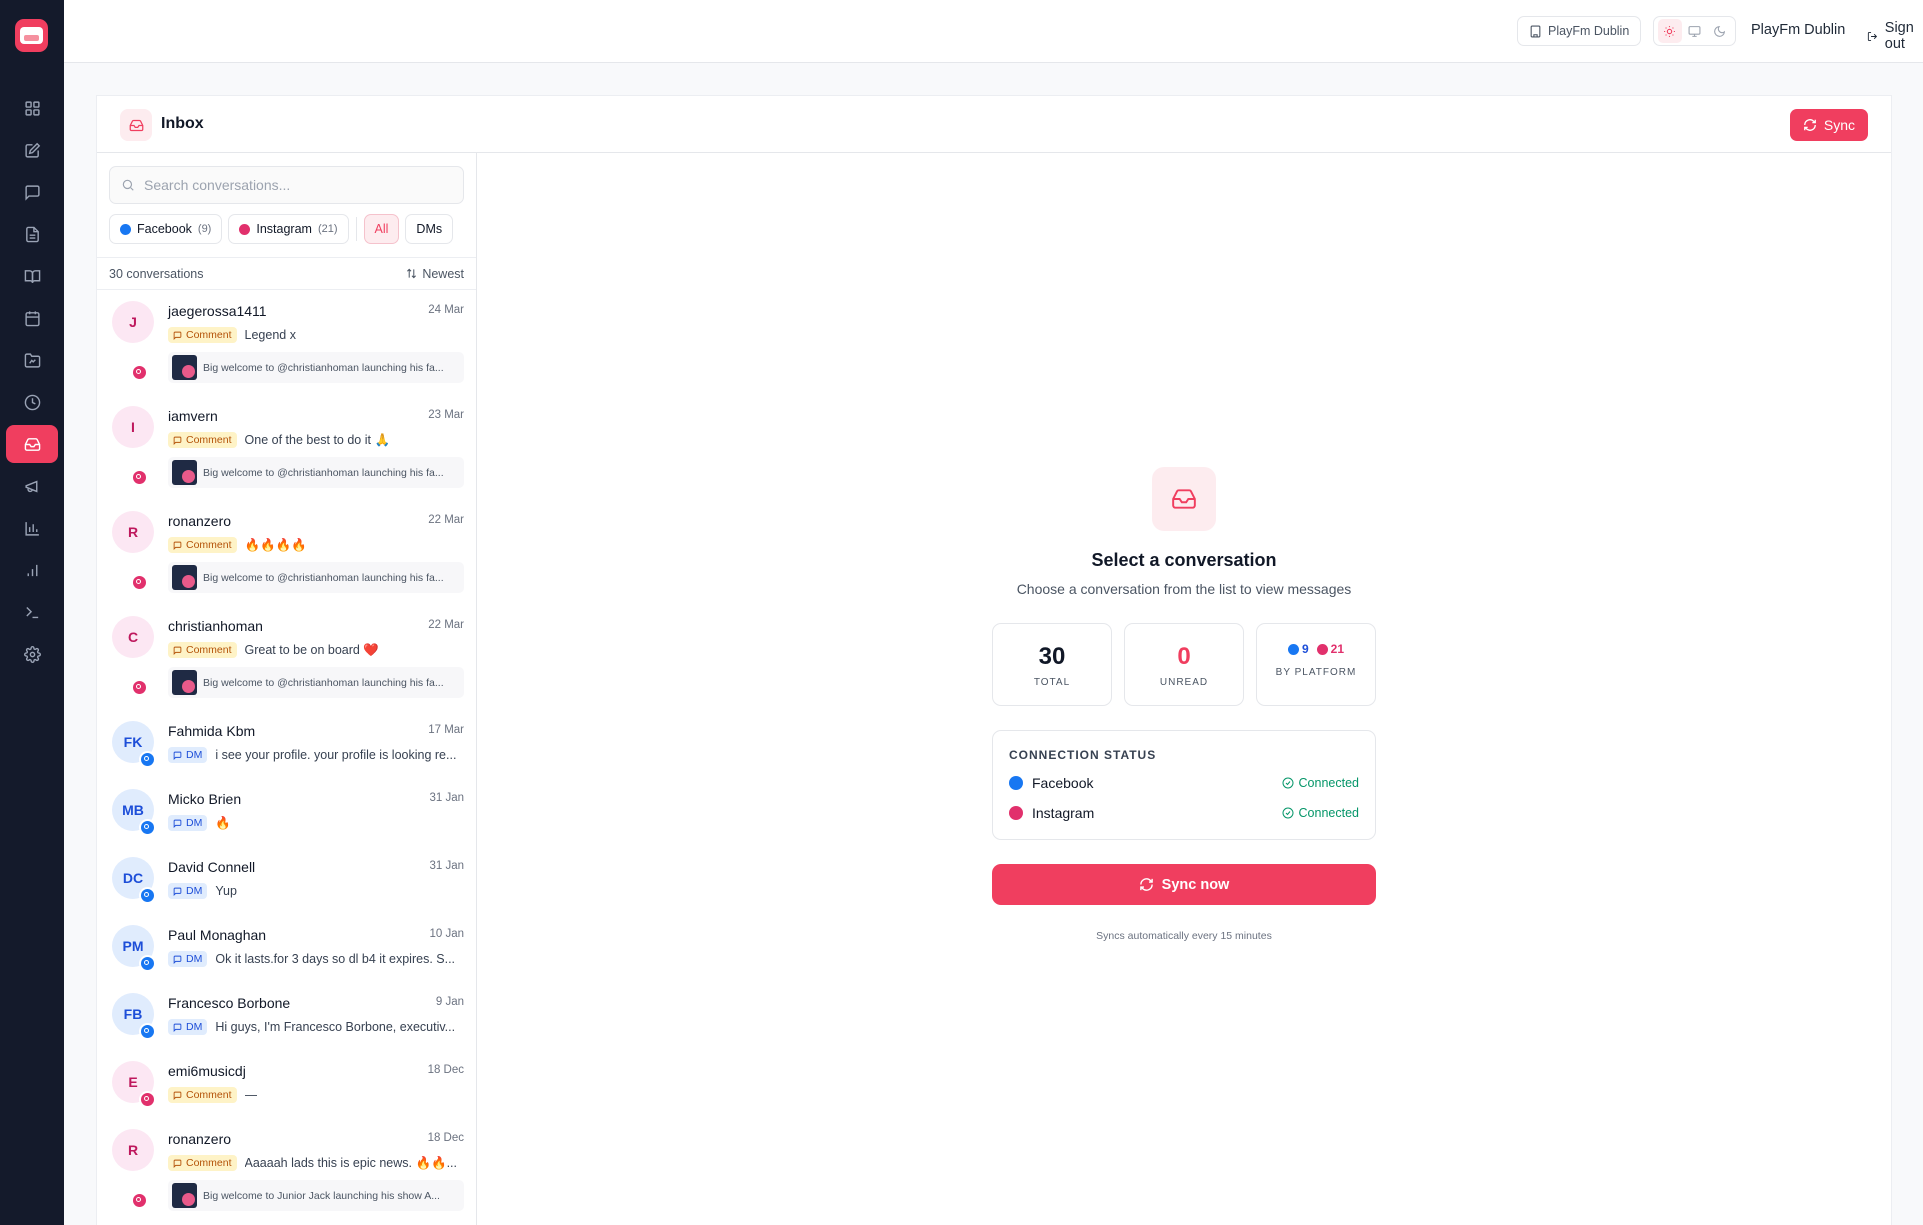 The width and height of the screenshot is (1923, 1225). What do you see at coordinates (316, 650) in the screenshot?
I see `conversation-preview: Comment Great to be on board ❤️` at bounding box center [316, 650].